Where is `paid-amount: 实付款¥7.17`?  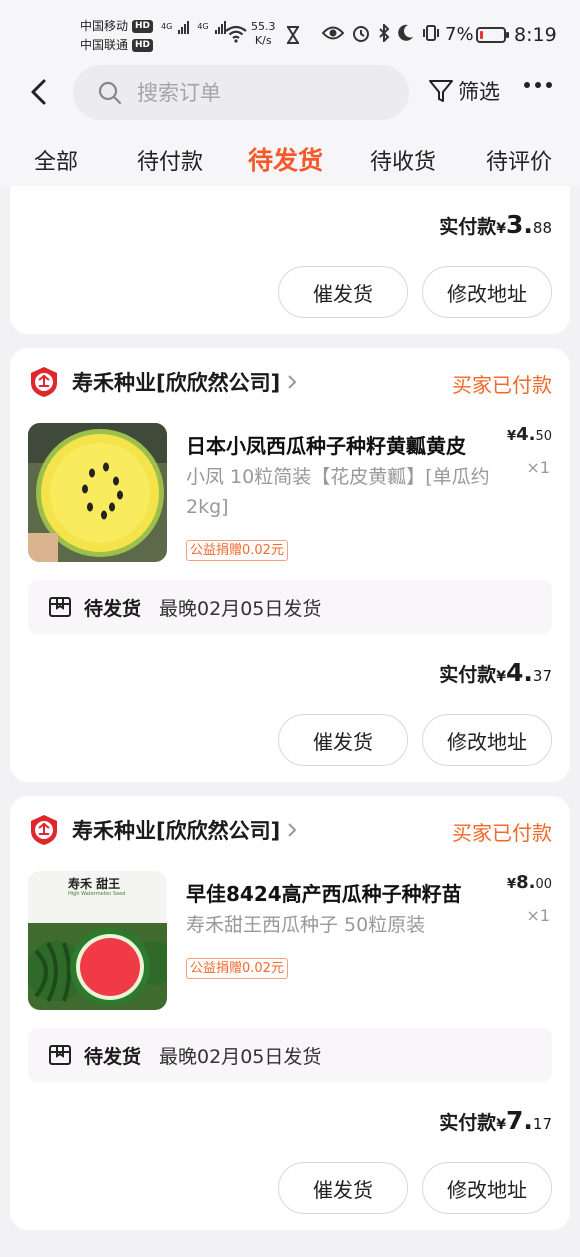
paid-amount: 实付款¥7.17 is located at coordinates (495, 1120).